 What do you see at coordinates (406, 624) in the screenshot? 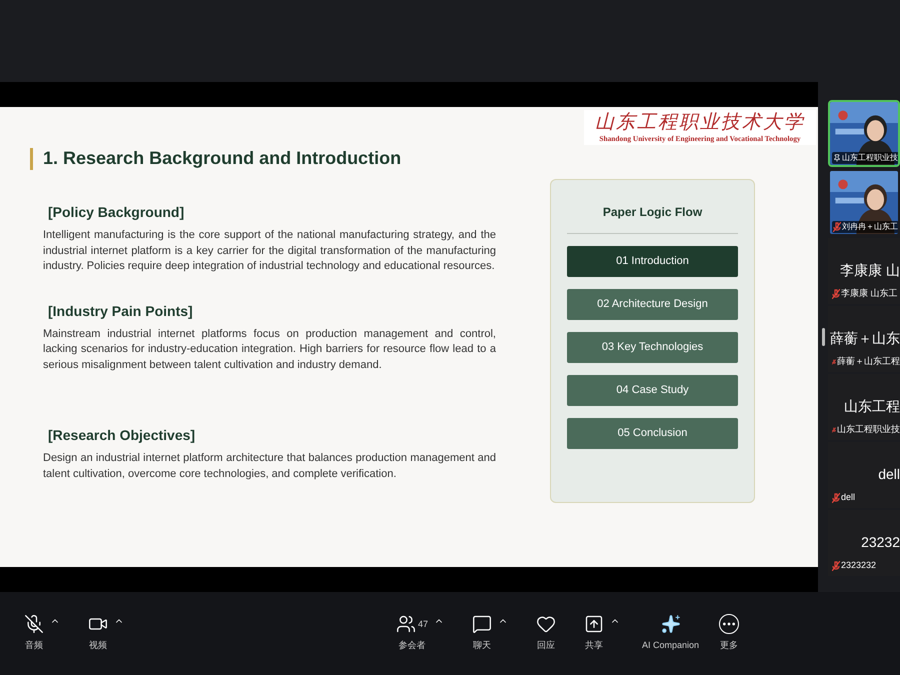
I see `people-icon` at bounding box center [406, 624].